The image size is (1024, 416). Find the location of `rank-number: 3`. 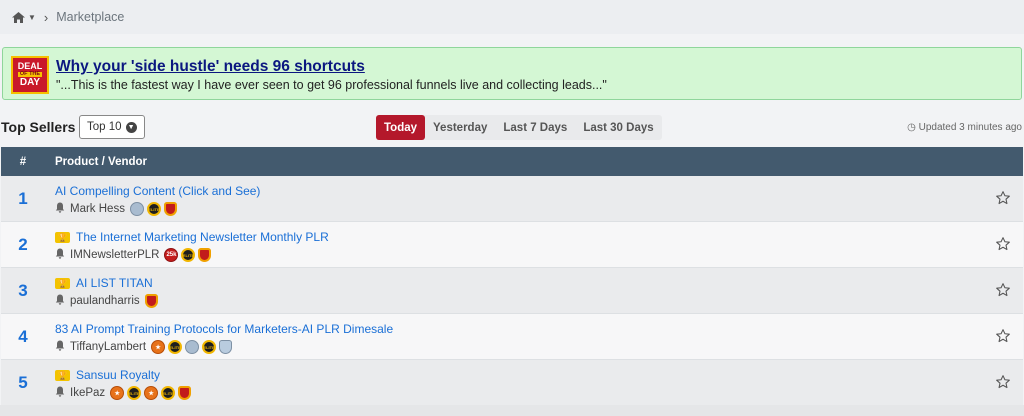

rank-number: 3 is located at coordinates (23, 290).